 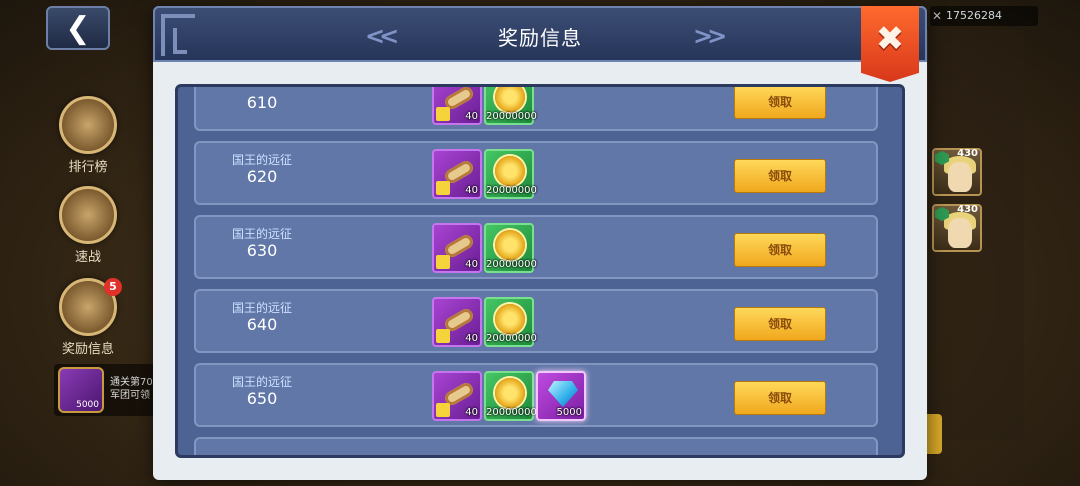 I want to click on close-icon: ✖, so click(x=890, y=39).